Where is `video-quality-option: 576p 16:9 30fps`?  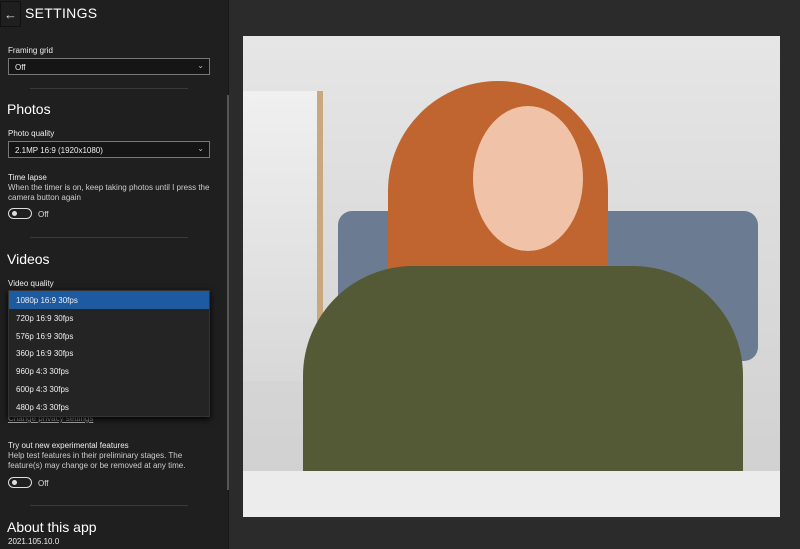 video-quality-option: 576p 16:9 30fps is located at coordinates (109, 336).